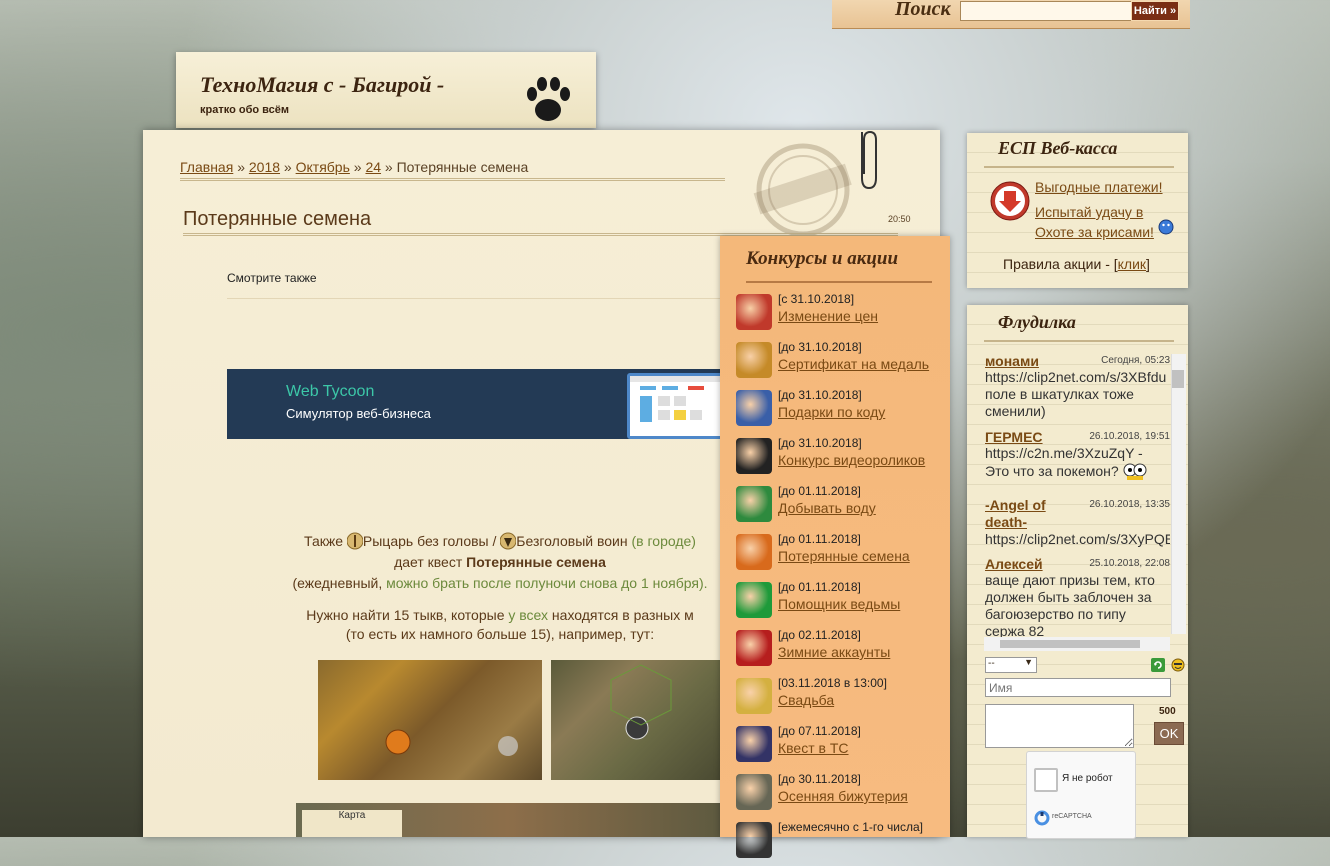 This screenshot has width=1330, height=866. What do you see at coordinates (1100, 222) in the screenshot?
I see `ecp-hunt-link: Испытай удачу в Охоте за крисами!` at bounding box center [1100, 222].